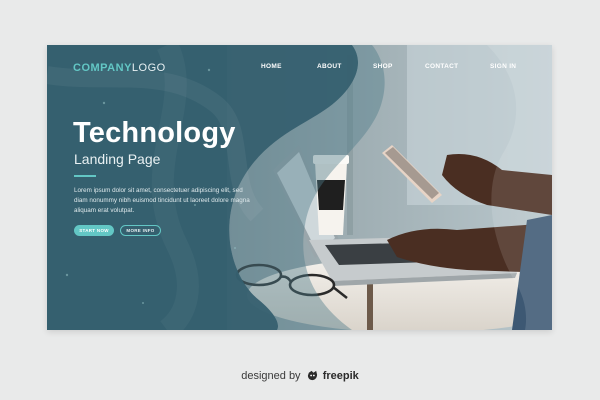 The width and height of the screenshot is (600, 400). Describe the element at coordinates (503, 66) in the screenshot. I see `nav-sign-in-link: SIGN IN` at that location.